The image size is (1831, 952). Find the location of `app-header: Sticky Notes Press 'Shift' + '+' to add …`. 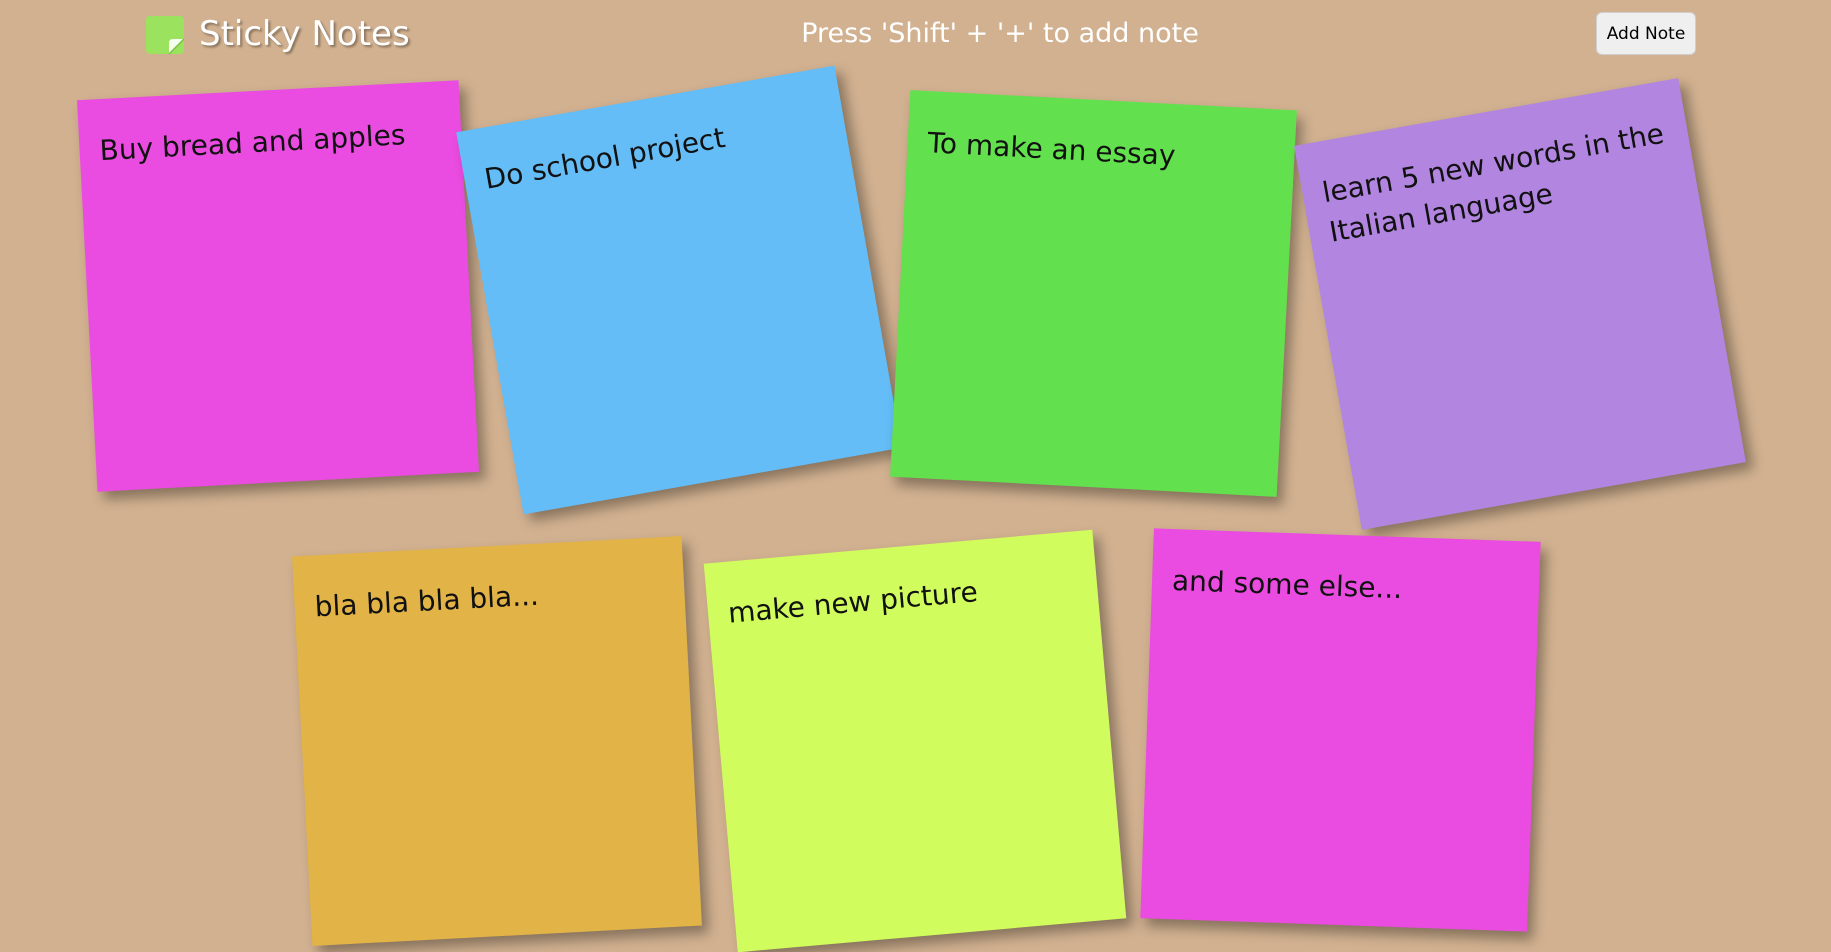

app-header: Sticky Notes Press 'Shift' + '+' to add … is located at coordinates (915, 35).